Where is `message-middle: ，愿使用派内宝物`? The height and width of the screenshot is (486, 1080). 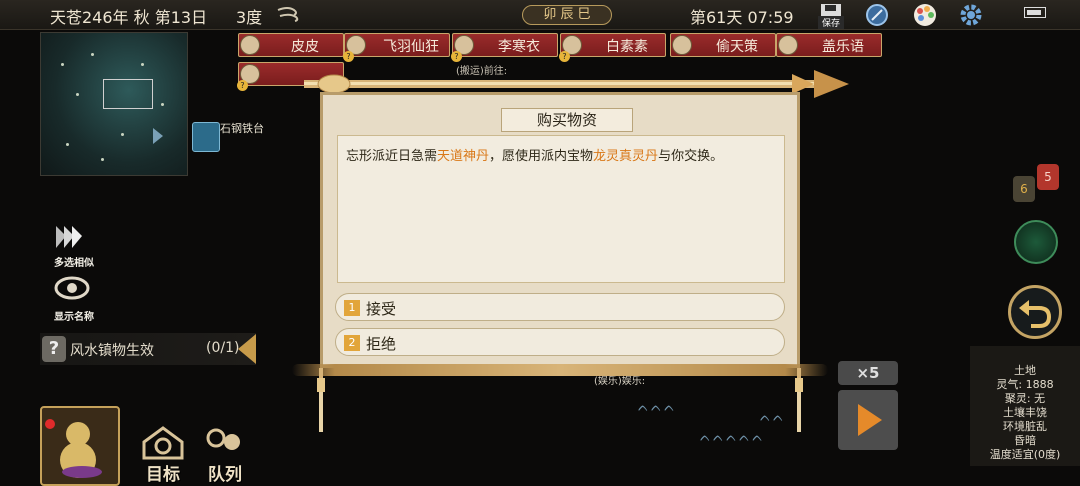
message-middle: ，愿使用派内宝物 is located at coordinates (541, 156).